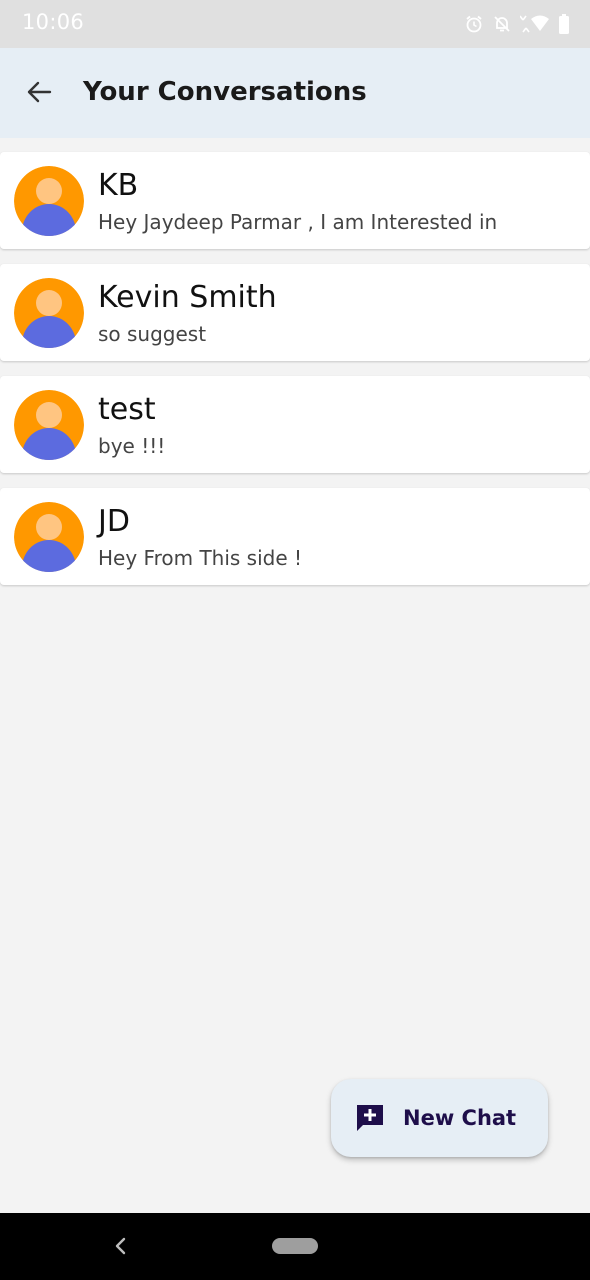  I want to click on conversation-item: Kevin Smith so suggest, so click(295, 312).